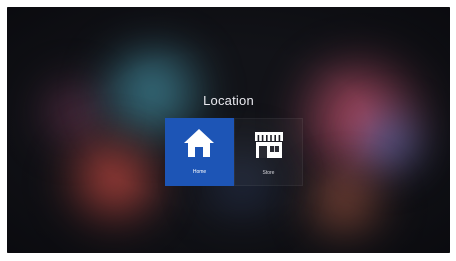  Describe the element at coordinates (228, 100) in the screenshot. I see `page-title: Location` at that location.